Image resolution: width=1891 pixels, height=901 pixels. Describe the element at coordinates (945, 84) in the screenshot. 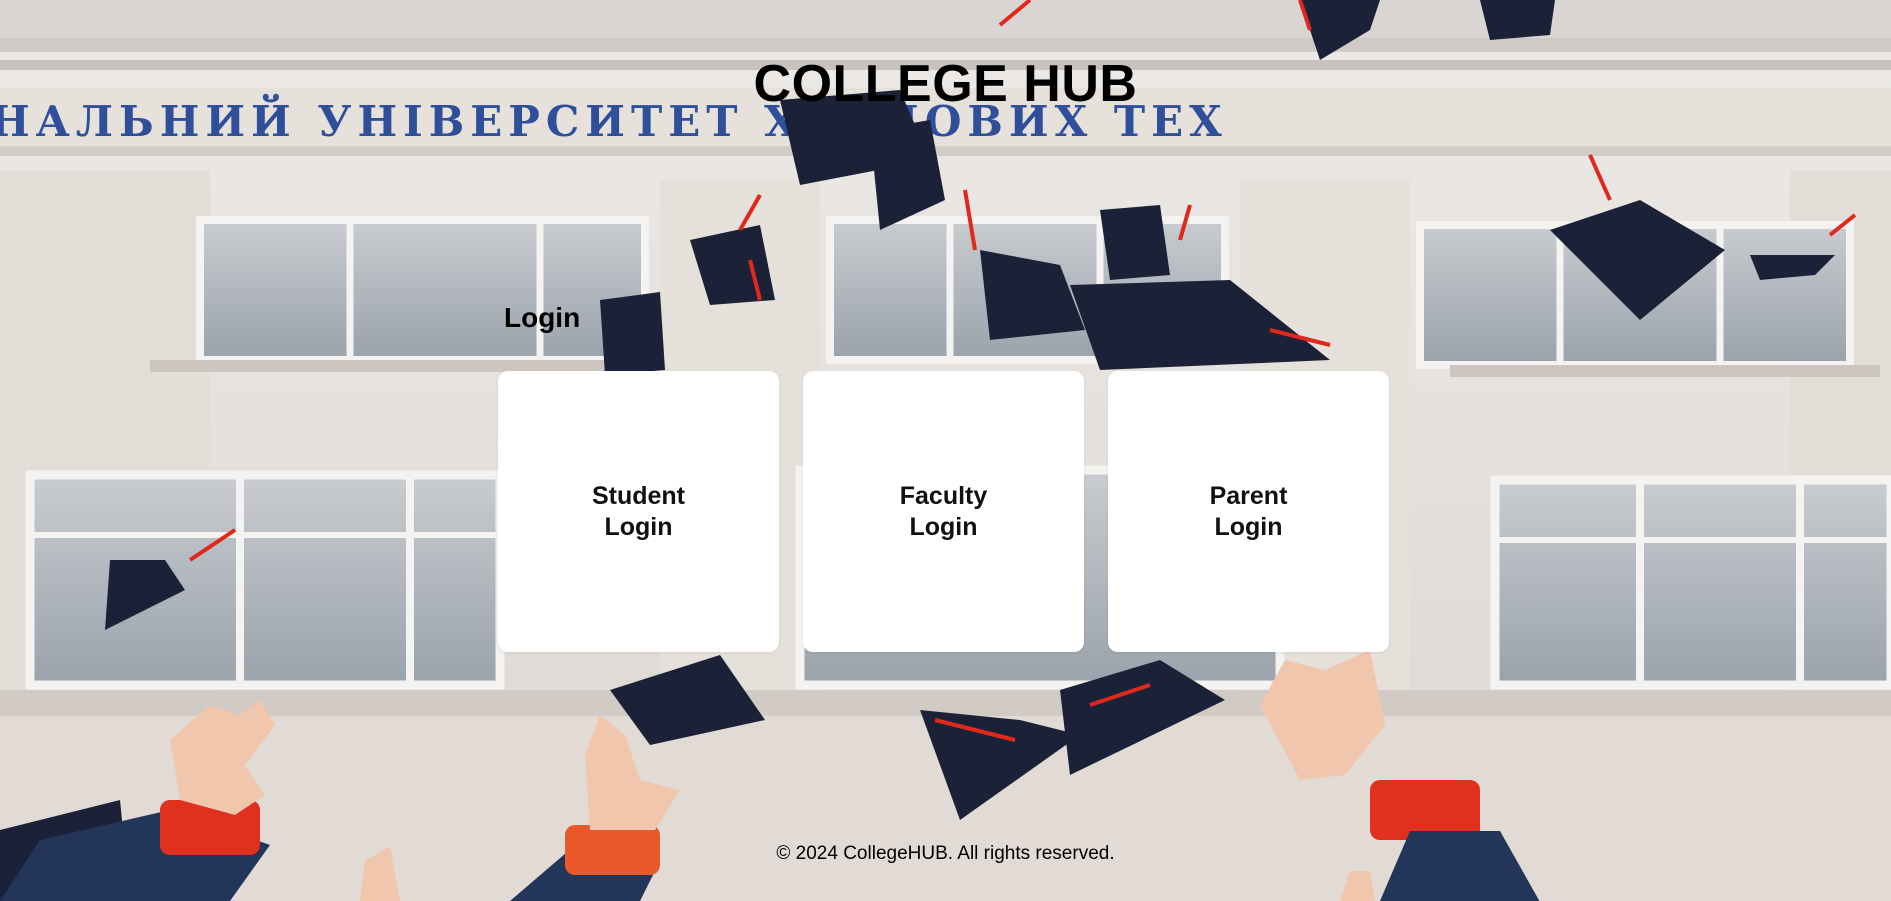

I see `page-title: COLLEGE HUB` at that location.